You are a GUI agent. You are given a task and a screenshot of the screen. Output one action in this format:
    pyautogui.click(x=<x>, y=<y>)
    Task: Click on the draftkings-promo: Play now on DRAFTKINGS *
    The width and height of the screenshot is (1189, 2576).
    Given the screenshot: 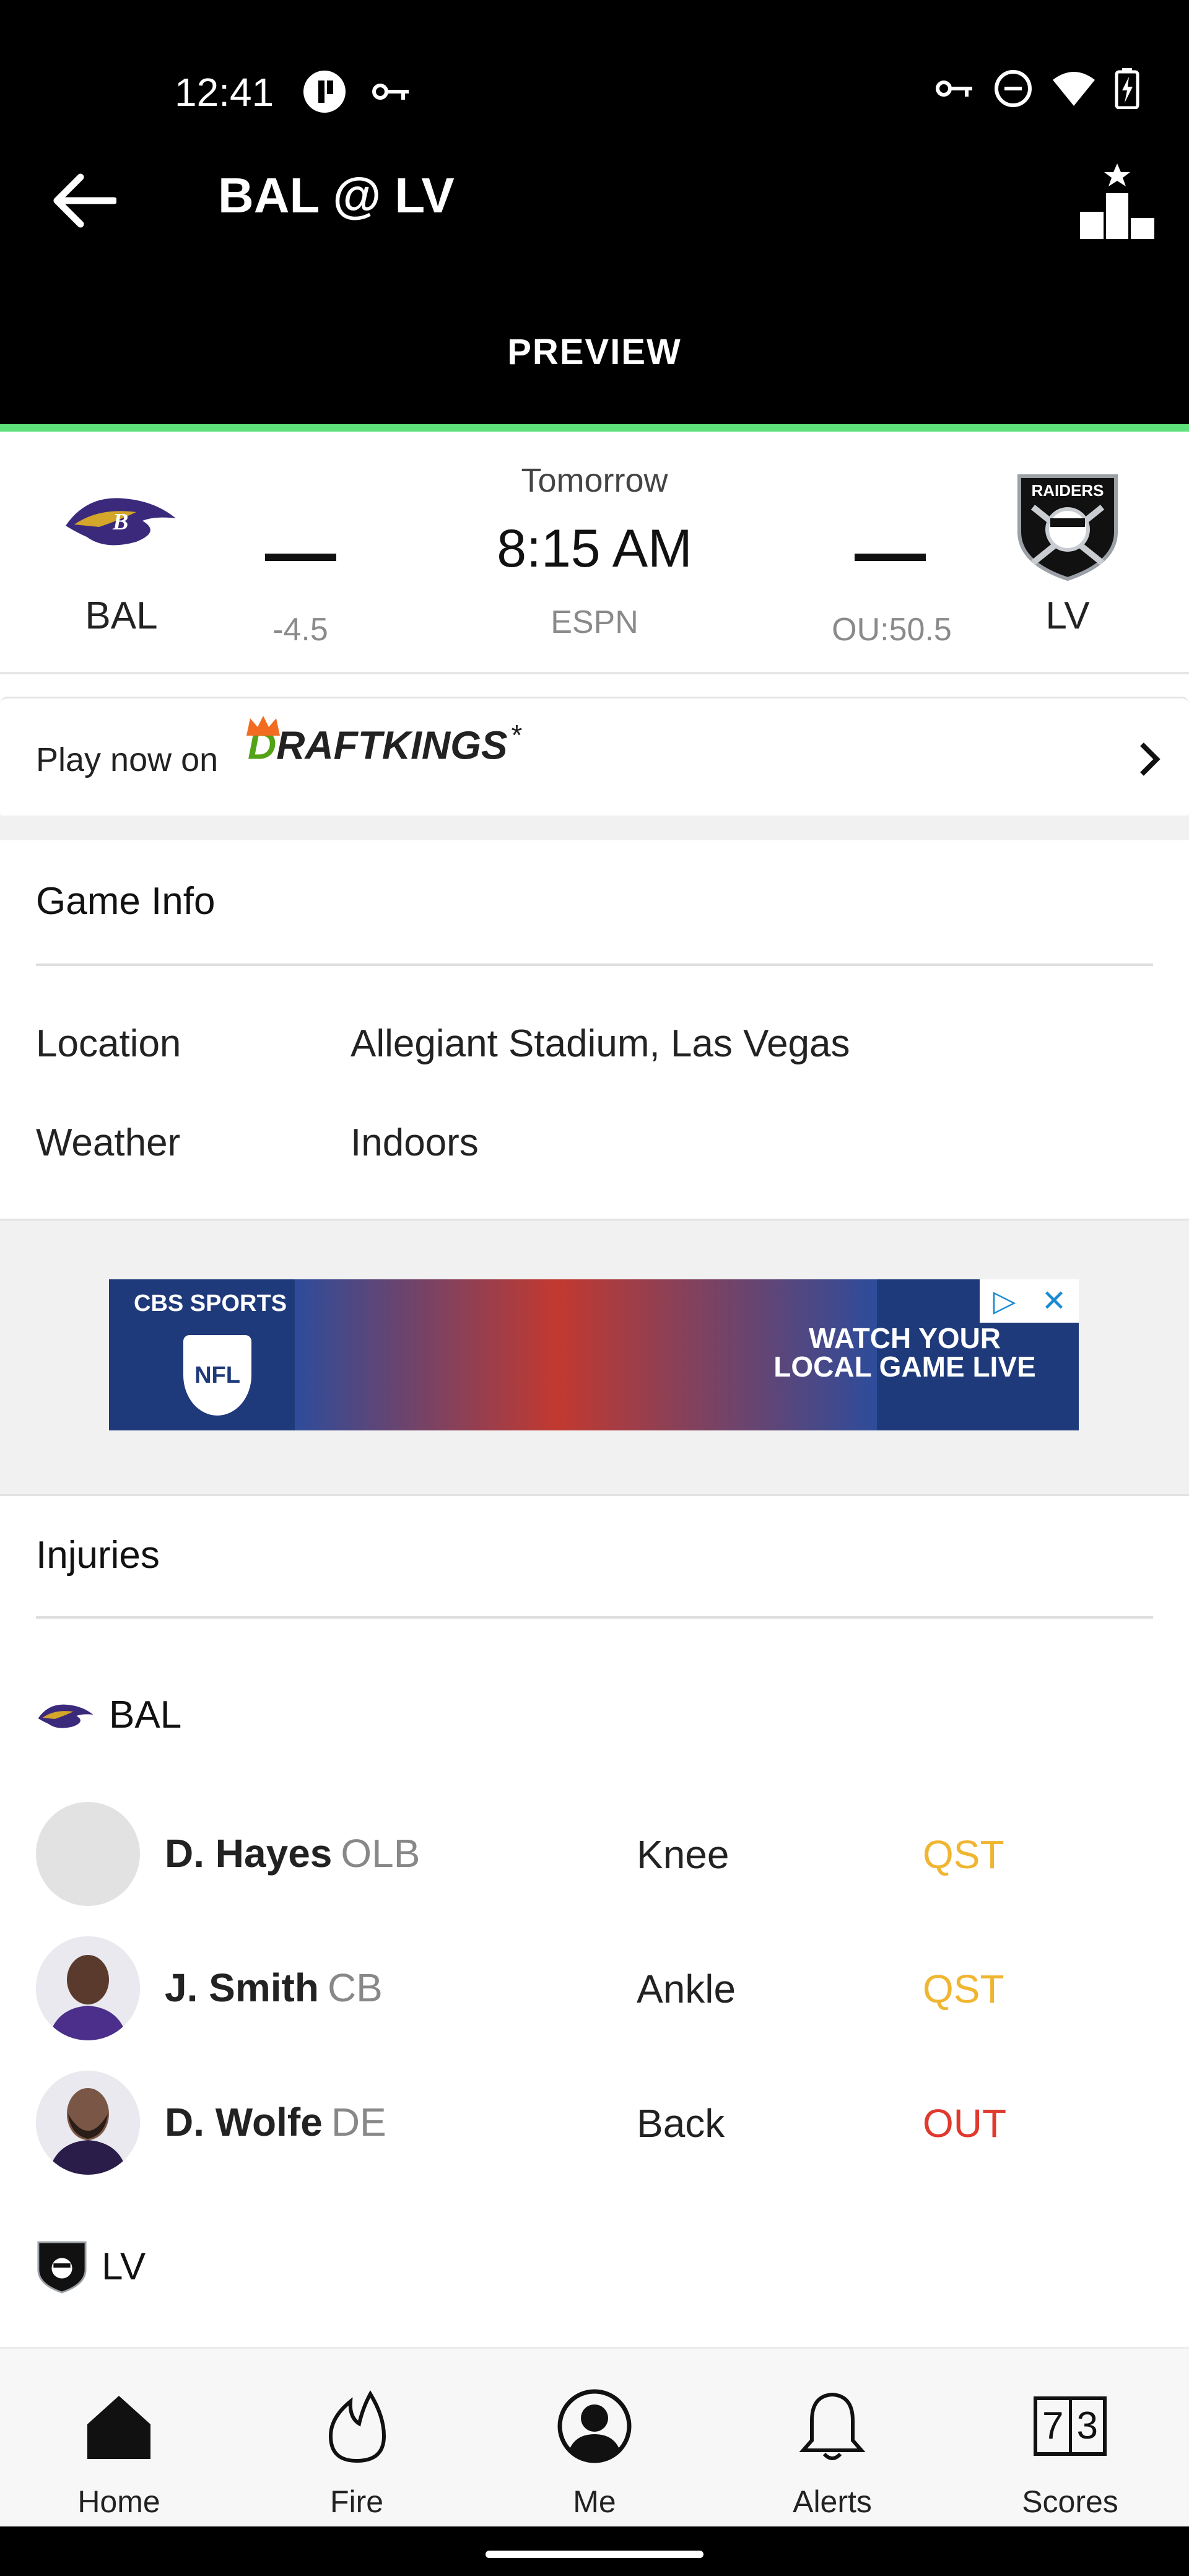 What is the action you would take?
    pyautogui.click(x=594, y=758)
    